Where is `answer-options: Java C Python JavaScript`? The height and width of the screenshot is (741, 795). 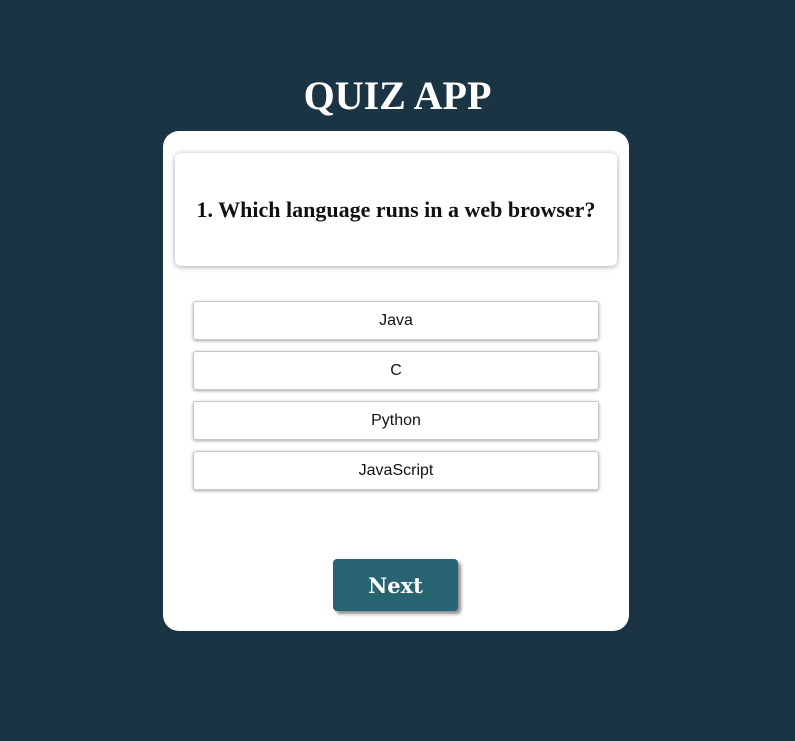
answer-options: Java C Python JavaScript is located at coordinates (396, 401).